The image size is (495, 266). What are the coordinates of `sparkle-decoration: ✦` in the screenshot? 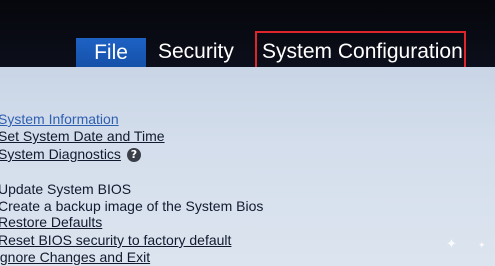 It's located at (451, 243).